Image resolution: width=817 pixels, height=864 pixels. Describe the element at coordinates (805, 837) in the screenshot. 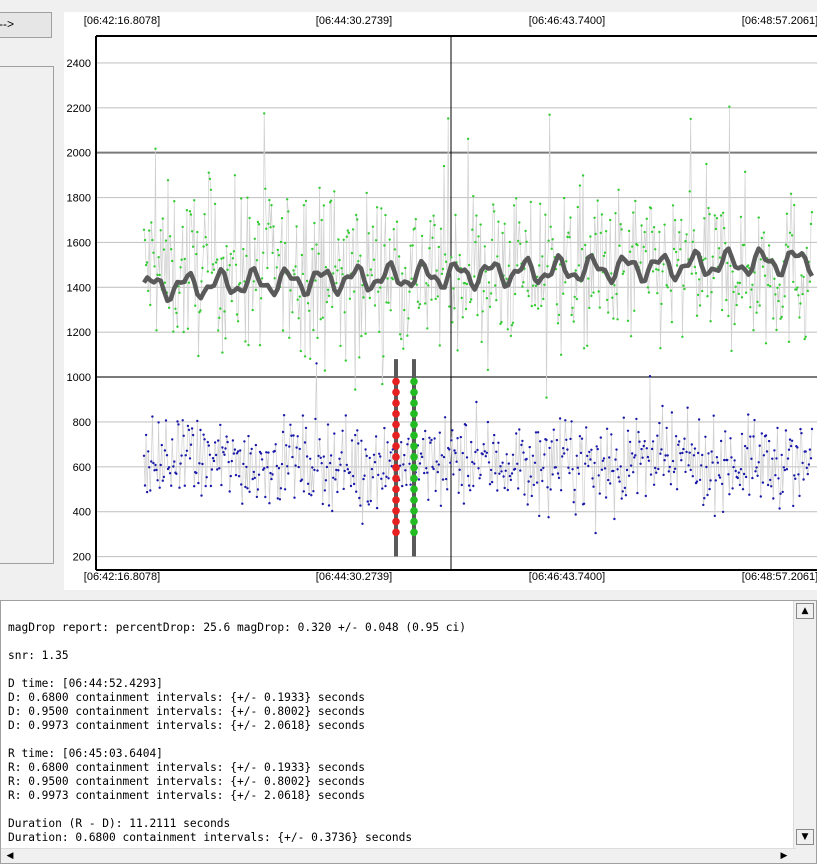

I see `scroll-down-button: ▼` at that location.